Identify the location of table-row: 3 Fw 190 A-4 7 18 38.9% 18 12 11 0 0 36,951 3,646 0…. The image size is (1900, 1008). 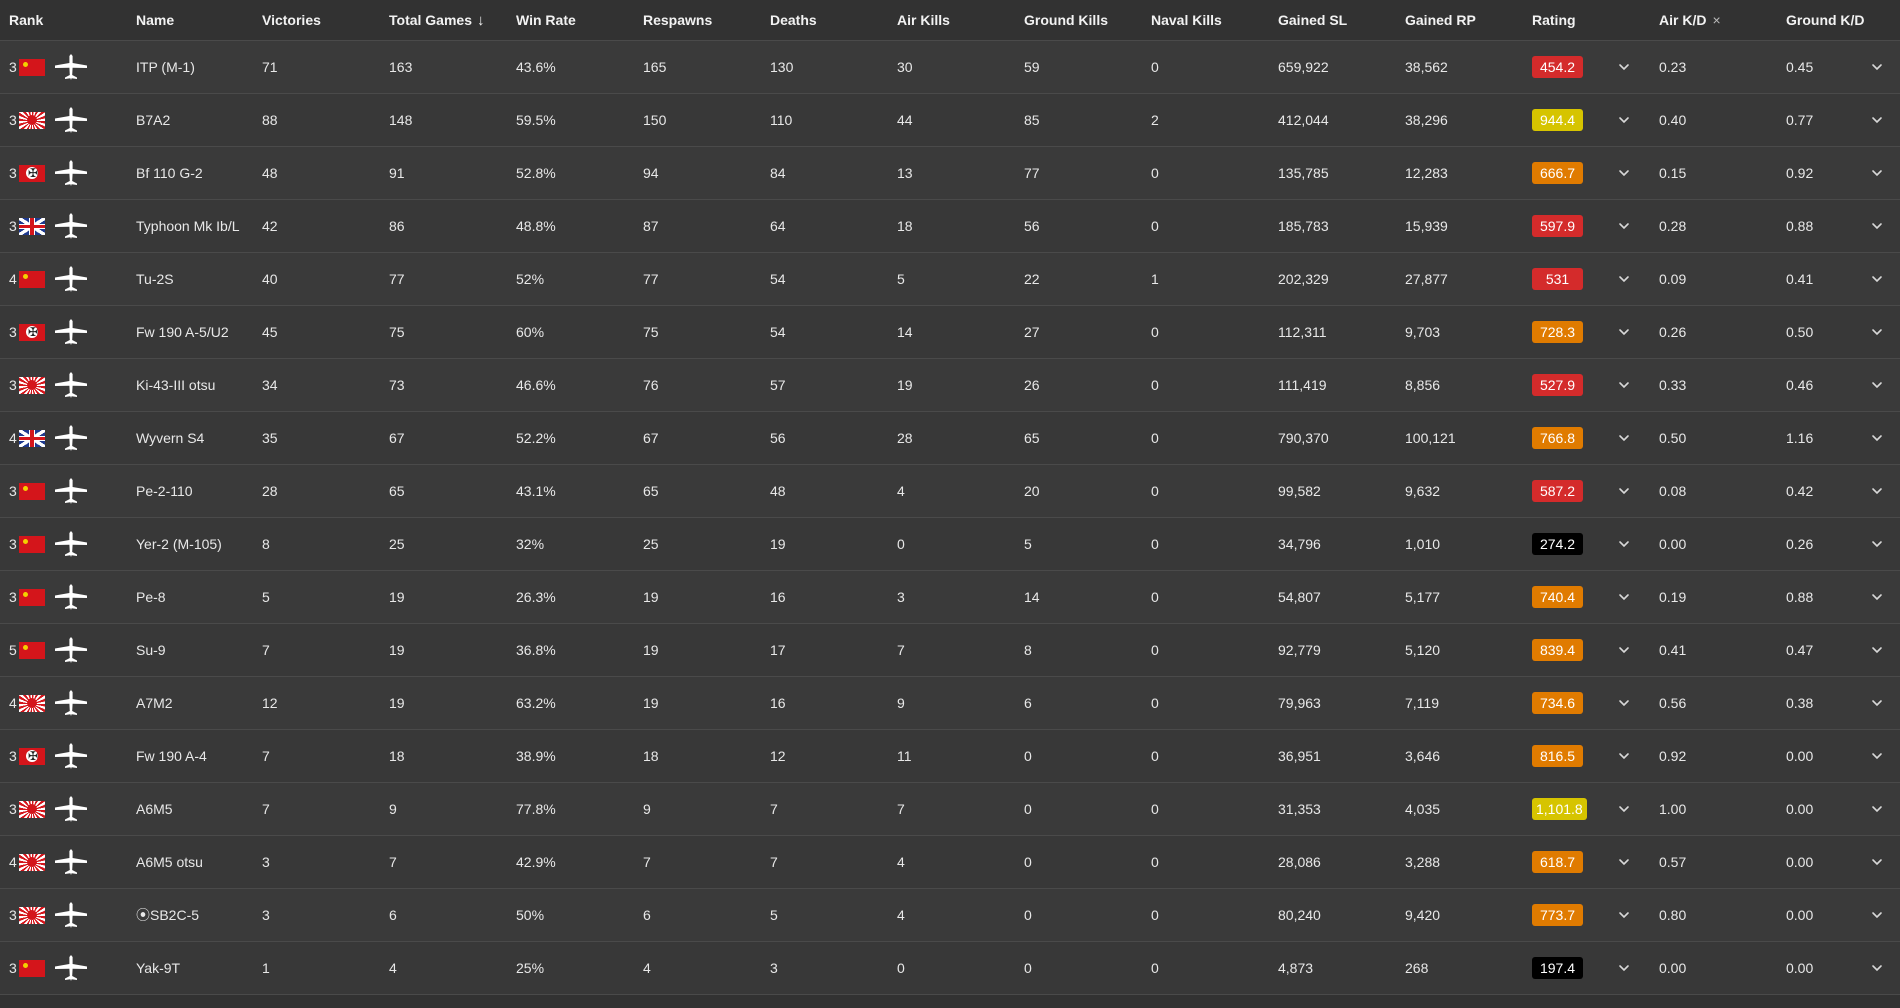
(950, 756).